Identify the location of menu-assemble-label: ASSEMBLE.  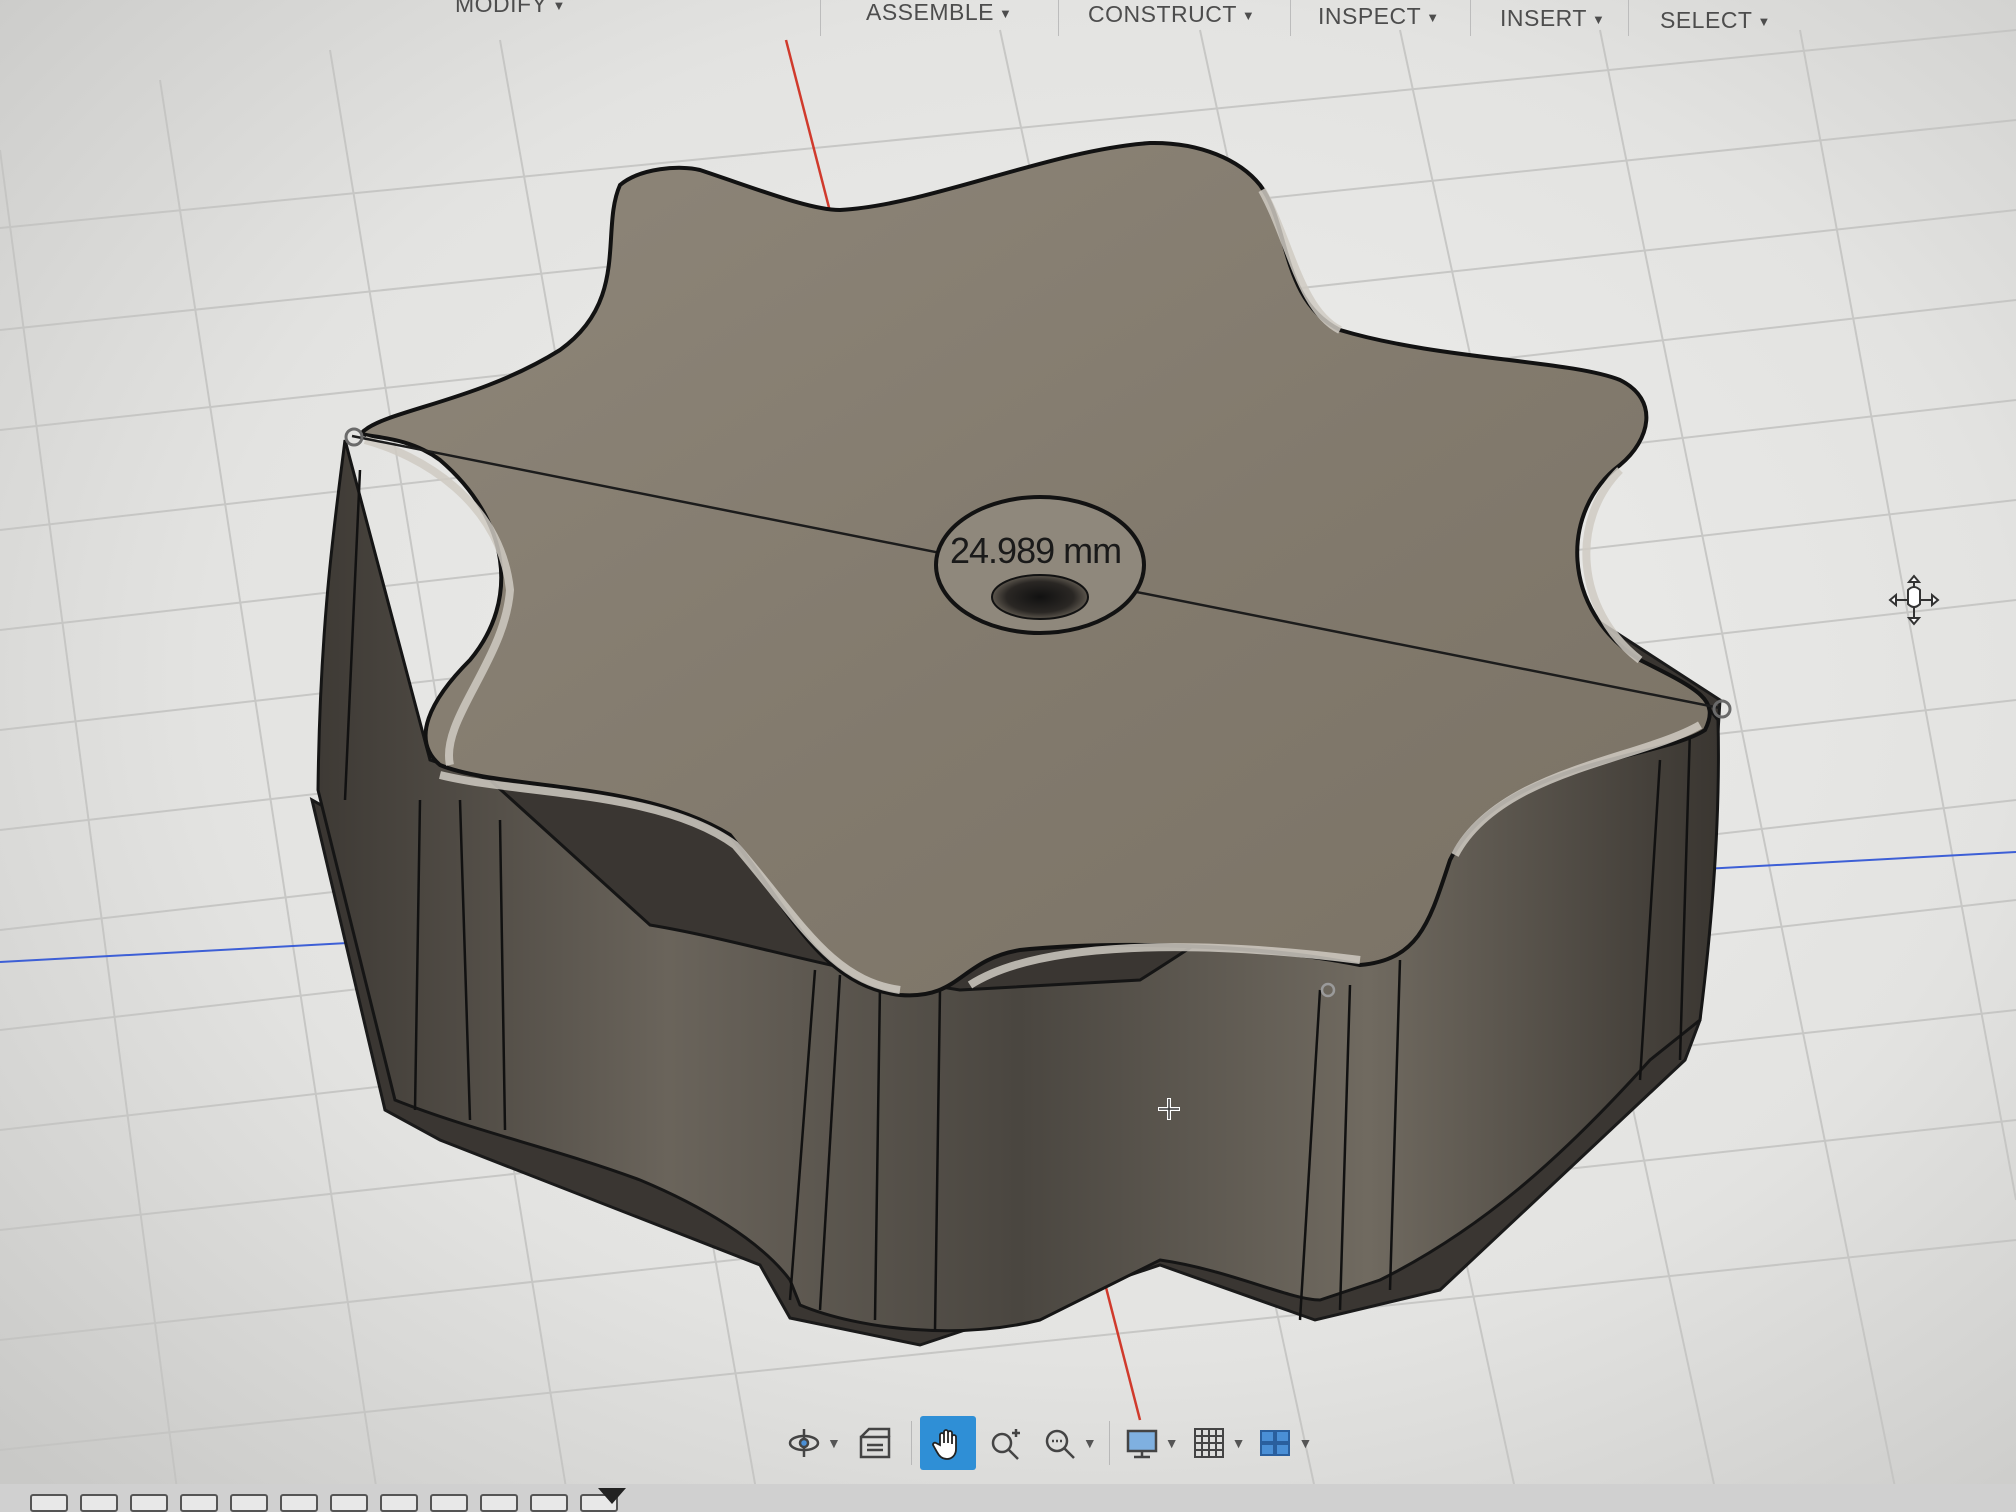
(930, 12).